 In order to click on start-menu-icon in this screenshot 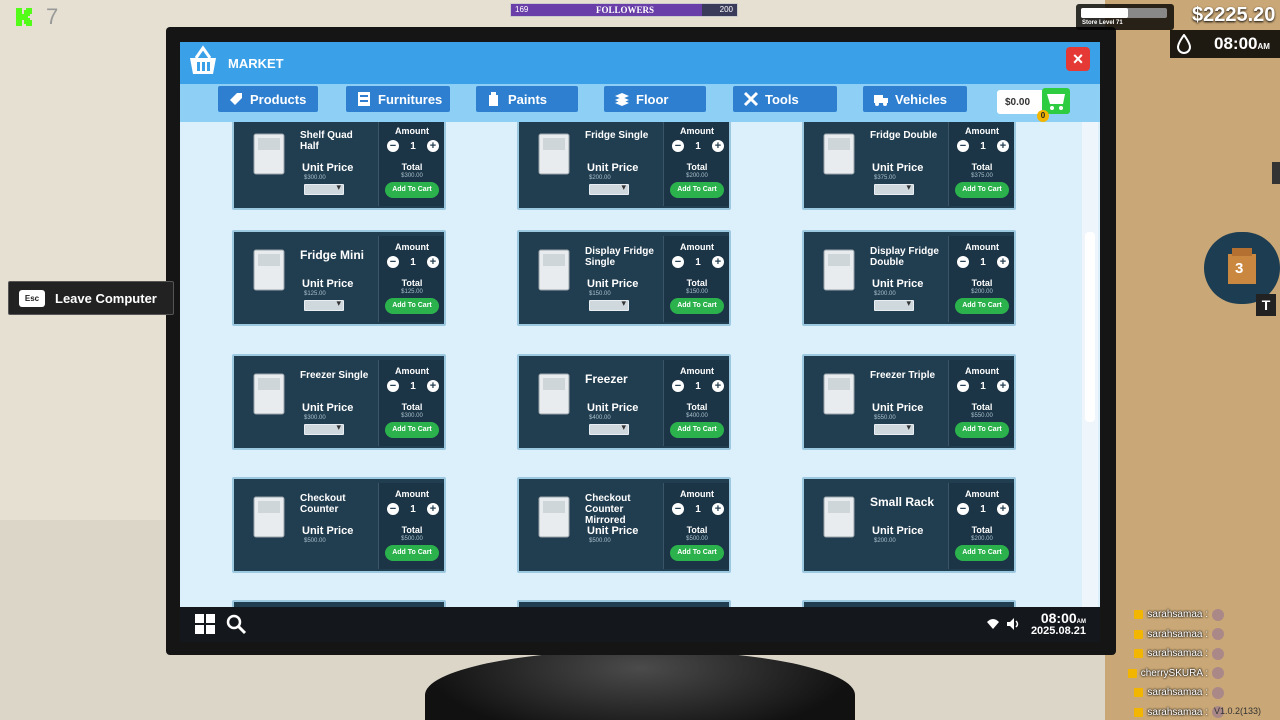, I will do `click(205, 624)`.